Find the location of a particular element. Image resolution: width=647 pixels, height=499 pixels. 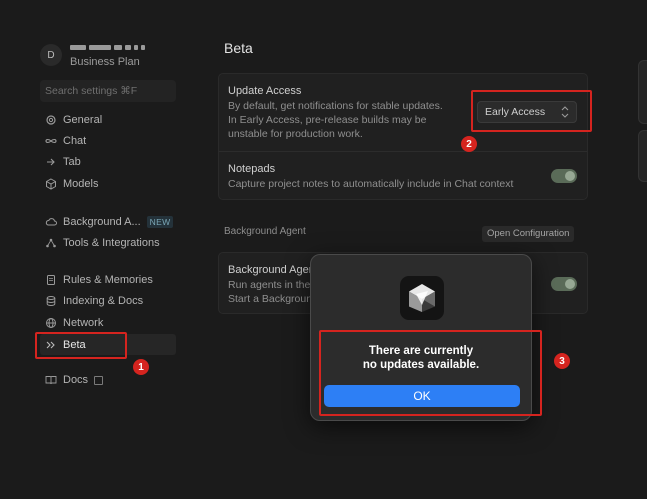

cloud-icon is located at coordinates (51, 222).